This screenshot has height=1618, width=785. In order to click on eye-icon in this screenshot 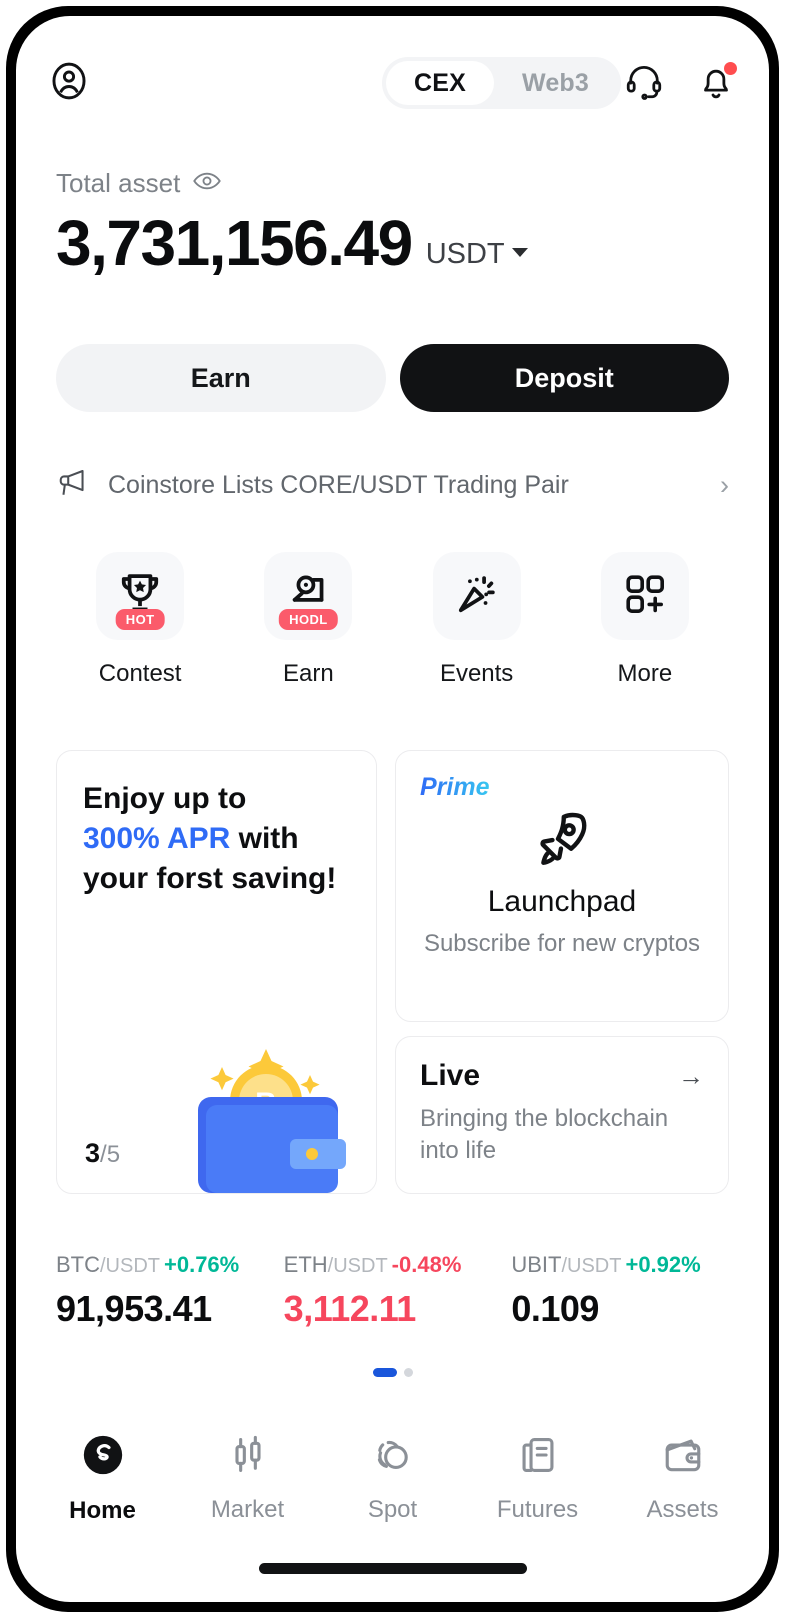, I will do `click(207, 183)`.